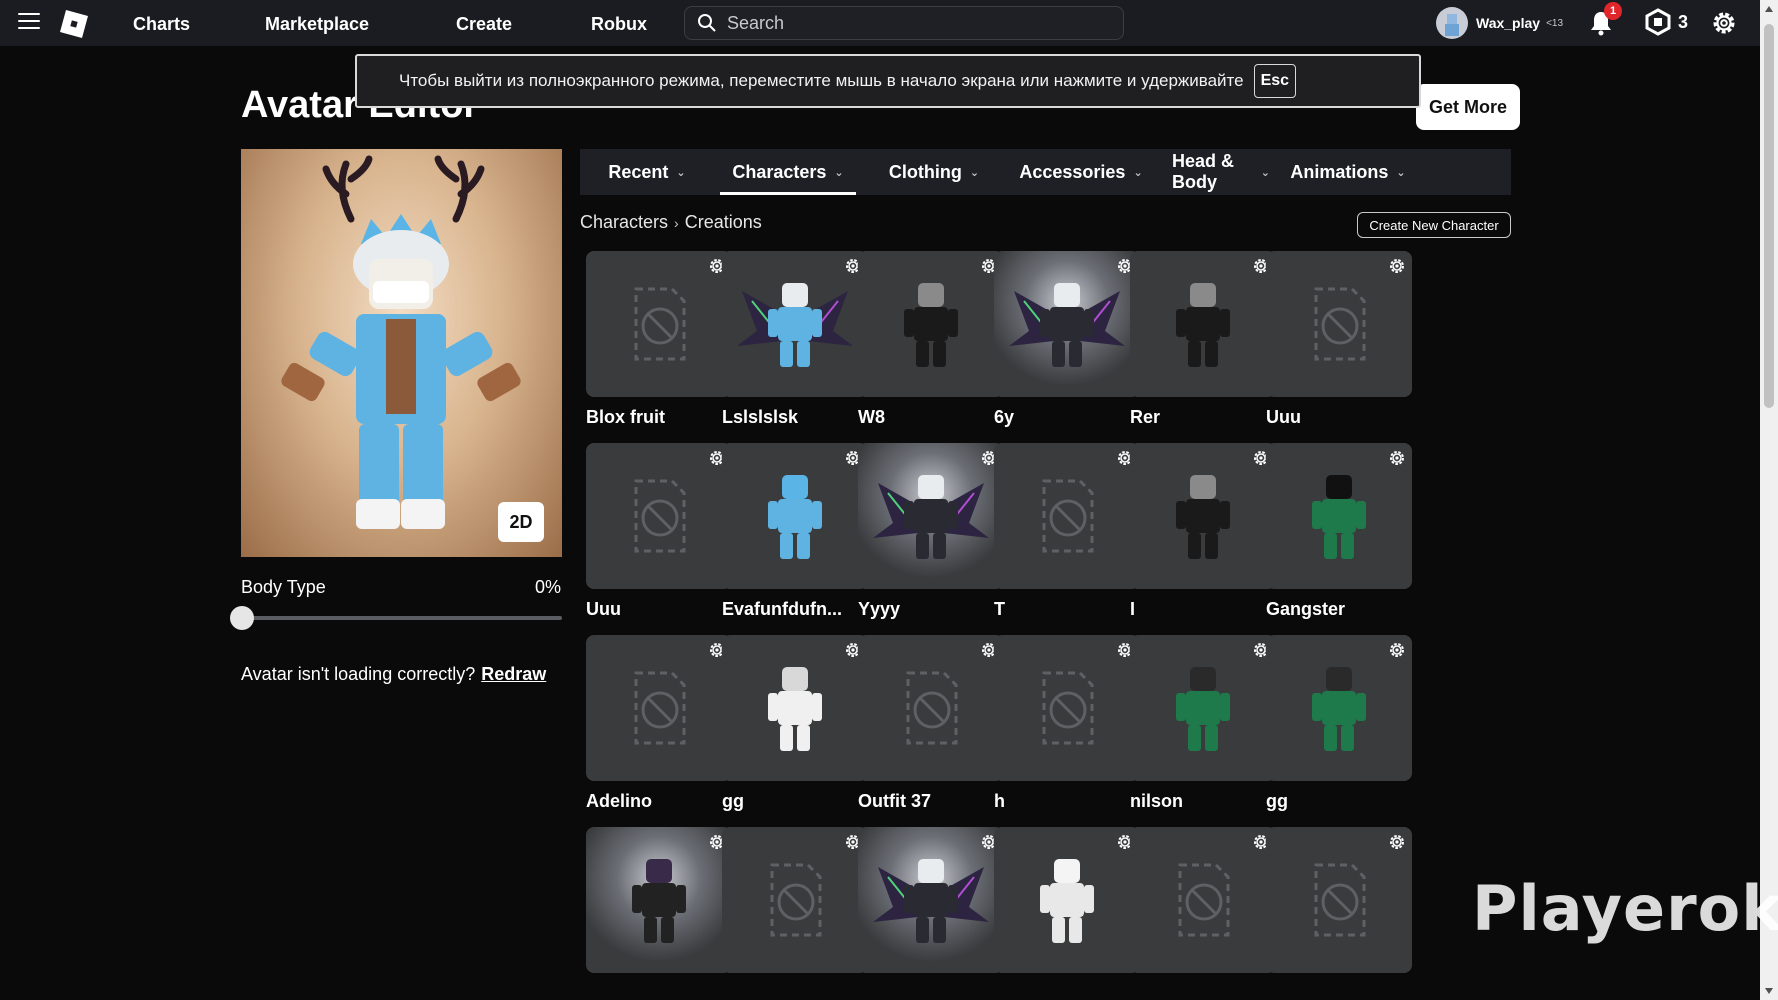 The image size is (1778, 1000). I want to click on tab-head-body: Head & Body ⌄, so click(1221, 172).